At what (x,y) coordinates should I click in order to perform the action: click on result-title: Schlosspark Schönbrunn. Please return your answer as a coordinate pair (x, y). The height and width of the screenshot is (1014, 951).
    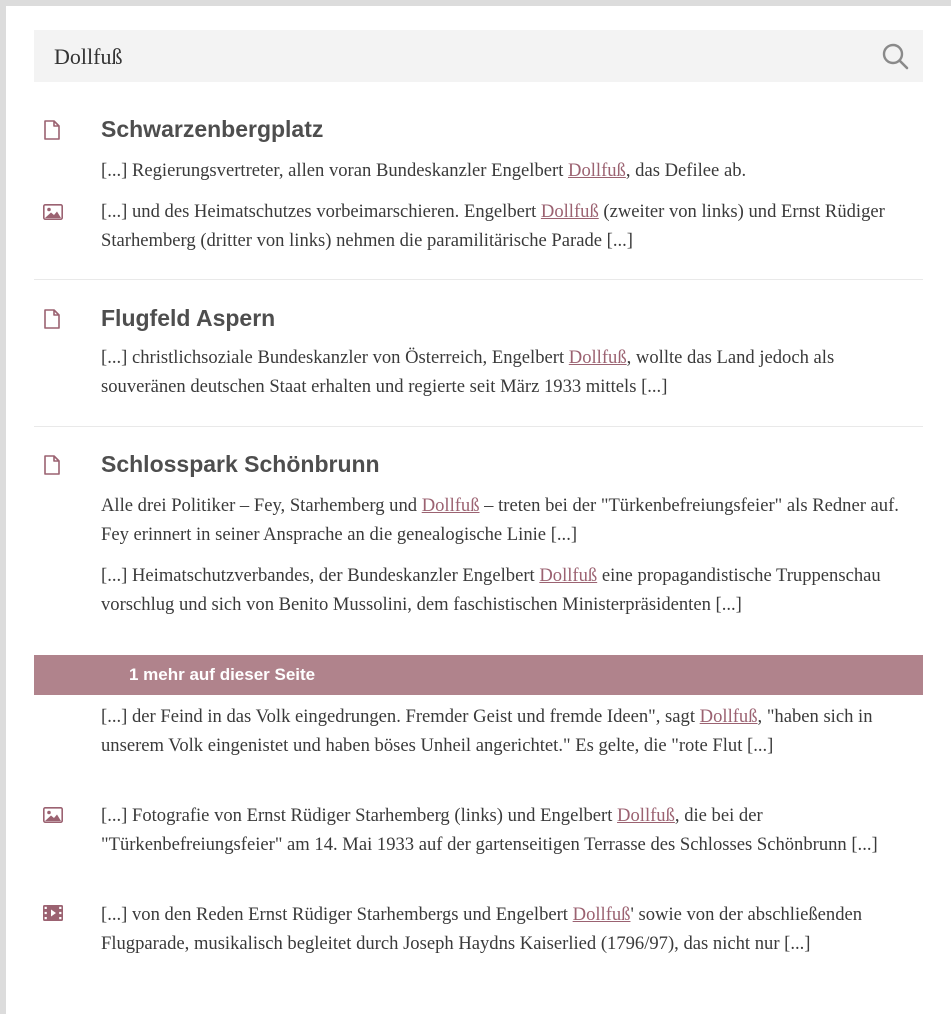
    Looking at the image, I should click on (240, 464).